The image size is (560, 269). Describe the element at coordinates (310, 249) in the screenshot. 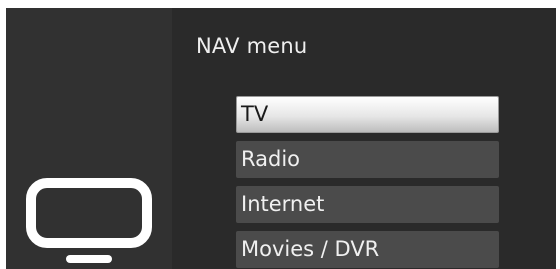

I see `menu-item-label: Movies / DVR` at that location.